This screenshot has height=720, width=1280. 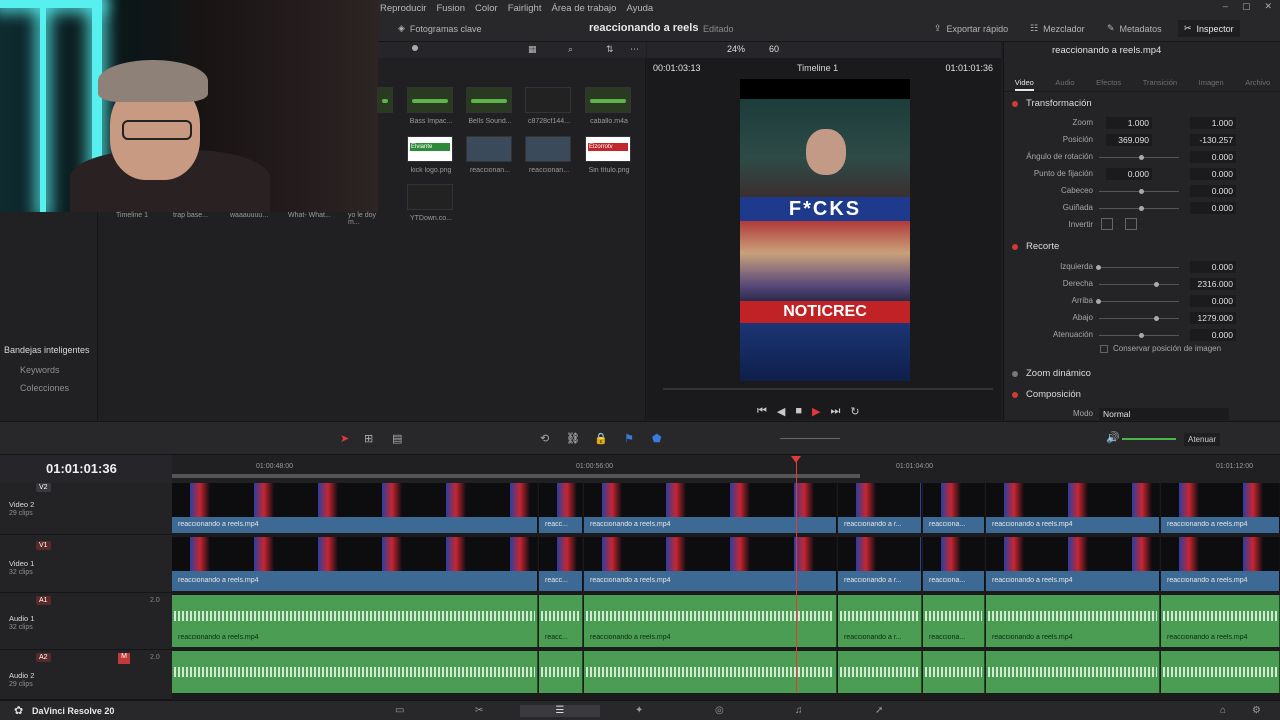 I want to click on quick-export-button: ⇪ Exportar rápido, so click(x=971, y=28).